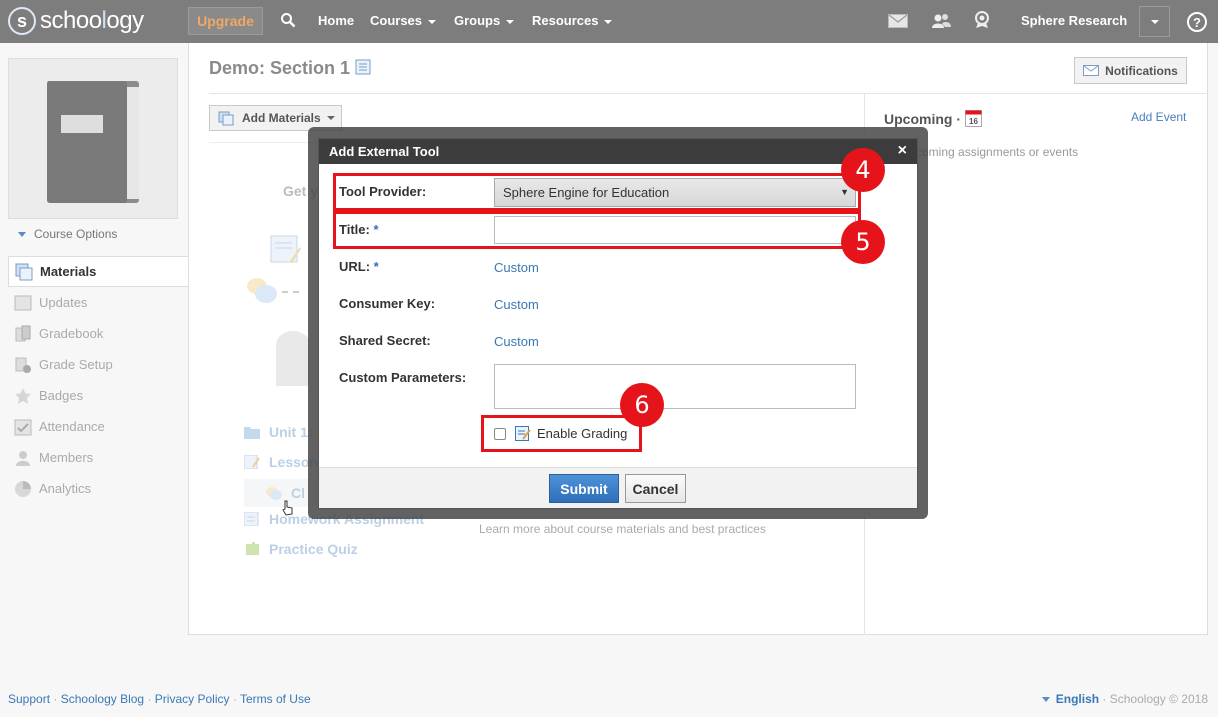 Image resolution: width=1218 pixels, height=717 pixels. I want to click on material-lesson: Lesson, so click(281, 462).